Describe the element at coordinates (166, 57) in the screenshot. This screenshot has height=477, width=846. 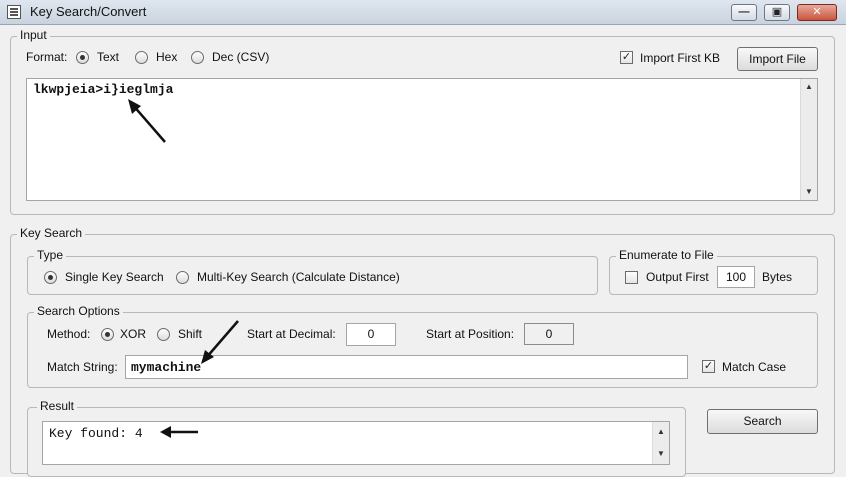
I see `format-hex-label: Hex` at that location.